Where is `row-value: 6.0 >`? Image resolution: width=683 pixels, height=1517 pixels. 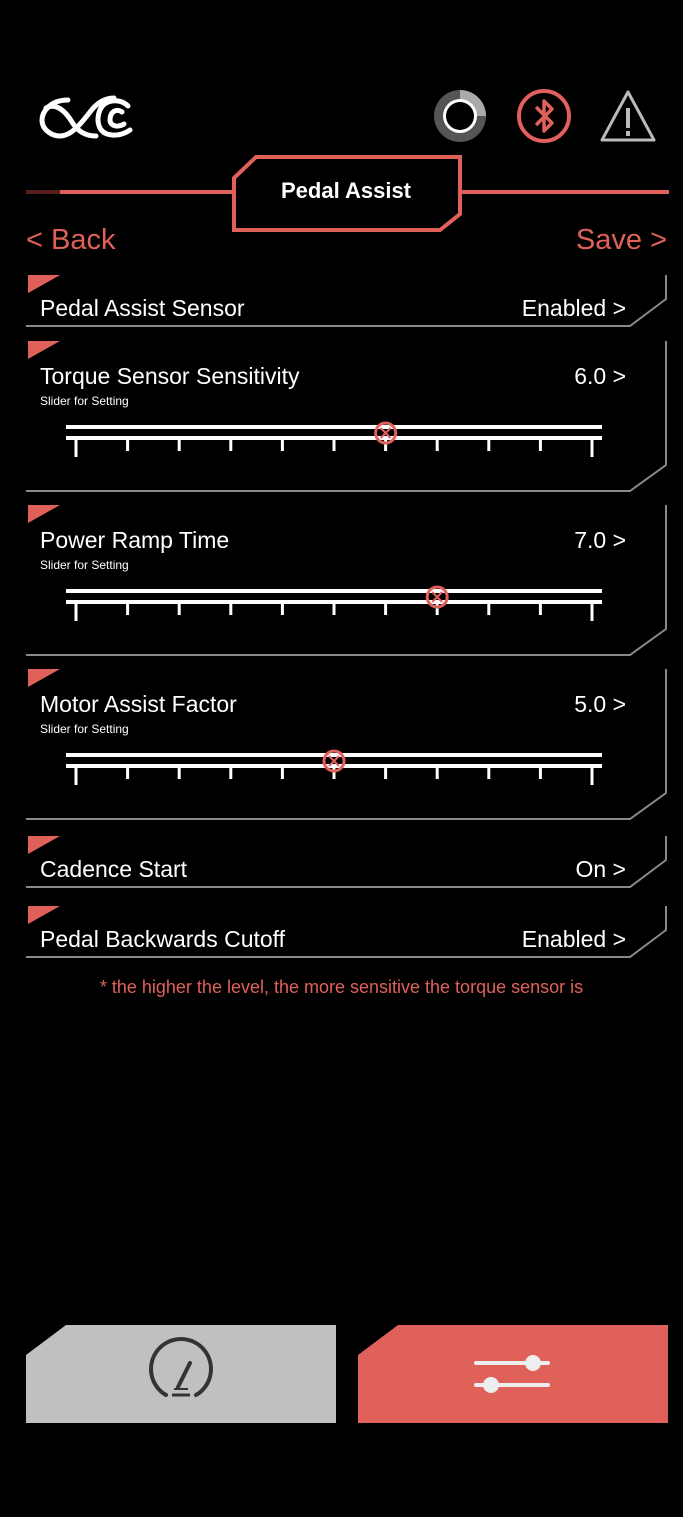 row-value: 6.0 > is located at coordinates (600, 376).